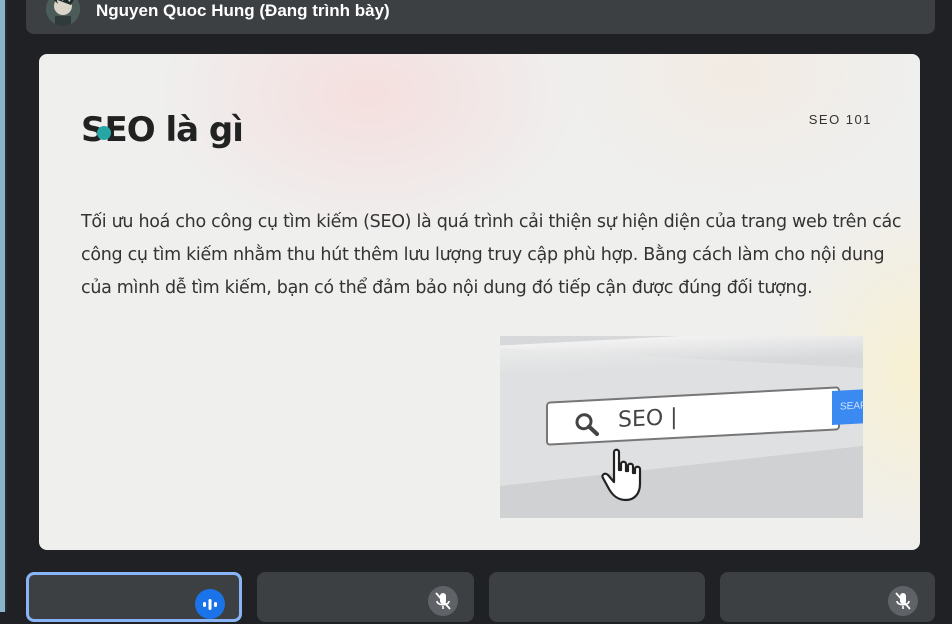 The image size is (952, 624). What do you see at coordinates (587, 425) in the screenshot?
I see `search-icon` at bounding box center [587, 425].